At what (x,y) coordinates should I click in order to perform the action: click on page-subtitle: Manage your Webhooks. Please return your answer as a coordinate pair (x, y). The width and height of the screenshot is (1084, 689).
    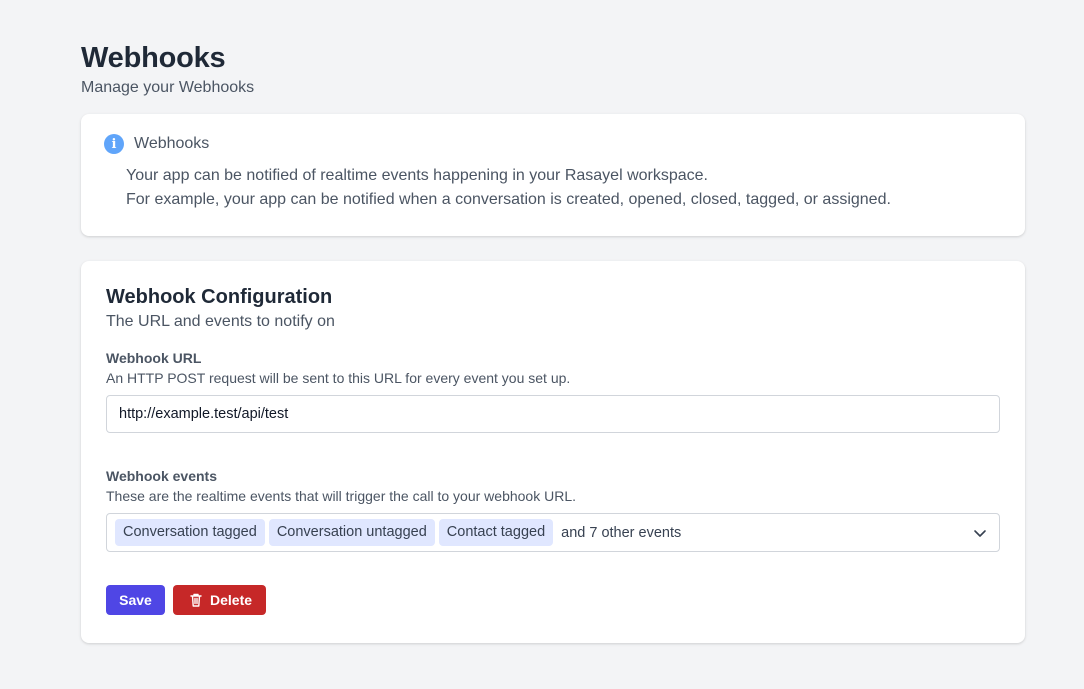
    Looking at the image, I should click on (168, 87).